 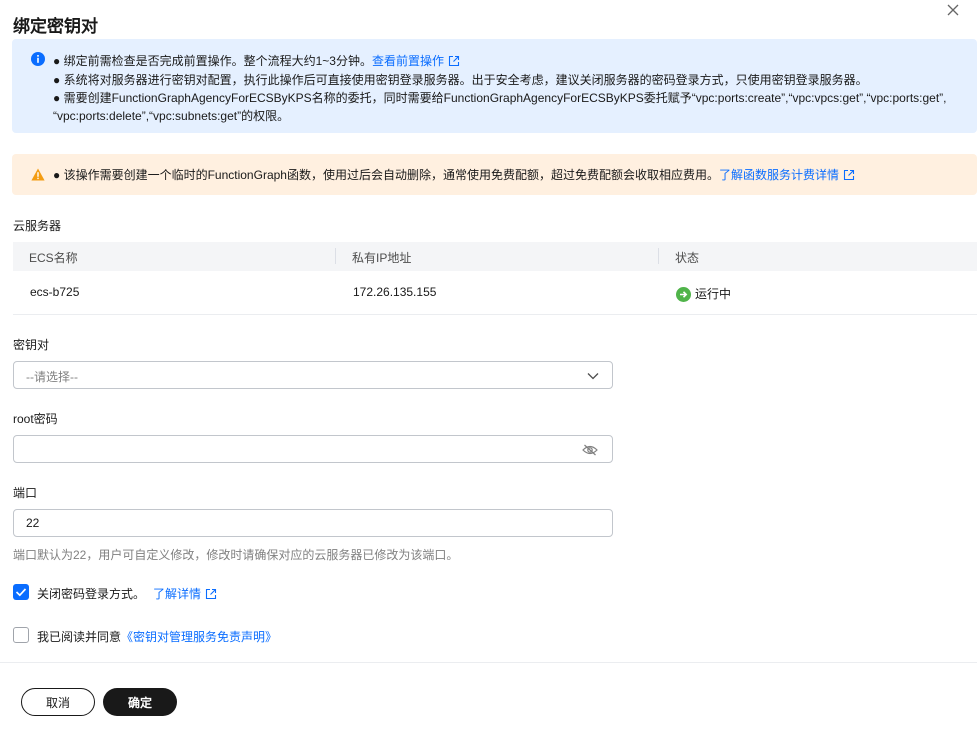 I want to click on eye-off-icon, so click(x=590, y=450).